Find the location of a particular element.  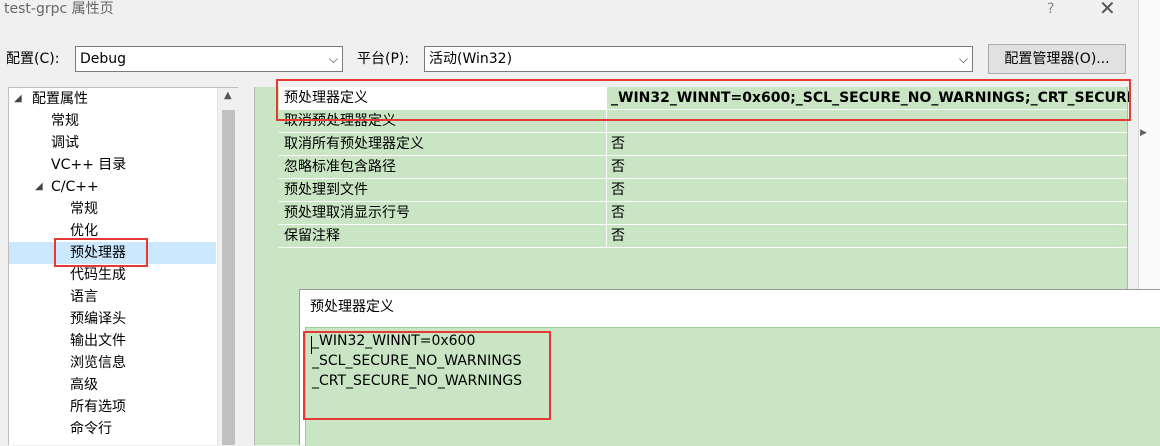

scroll-up-icon: ▲ is located at coordinates (228, 95).